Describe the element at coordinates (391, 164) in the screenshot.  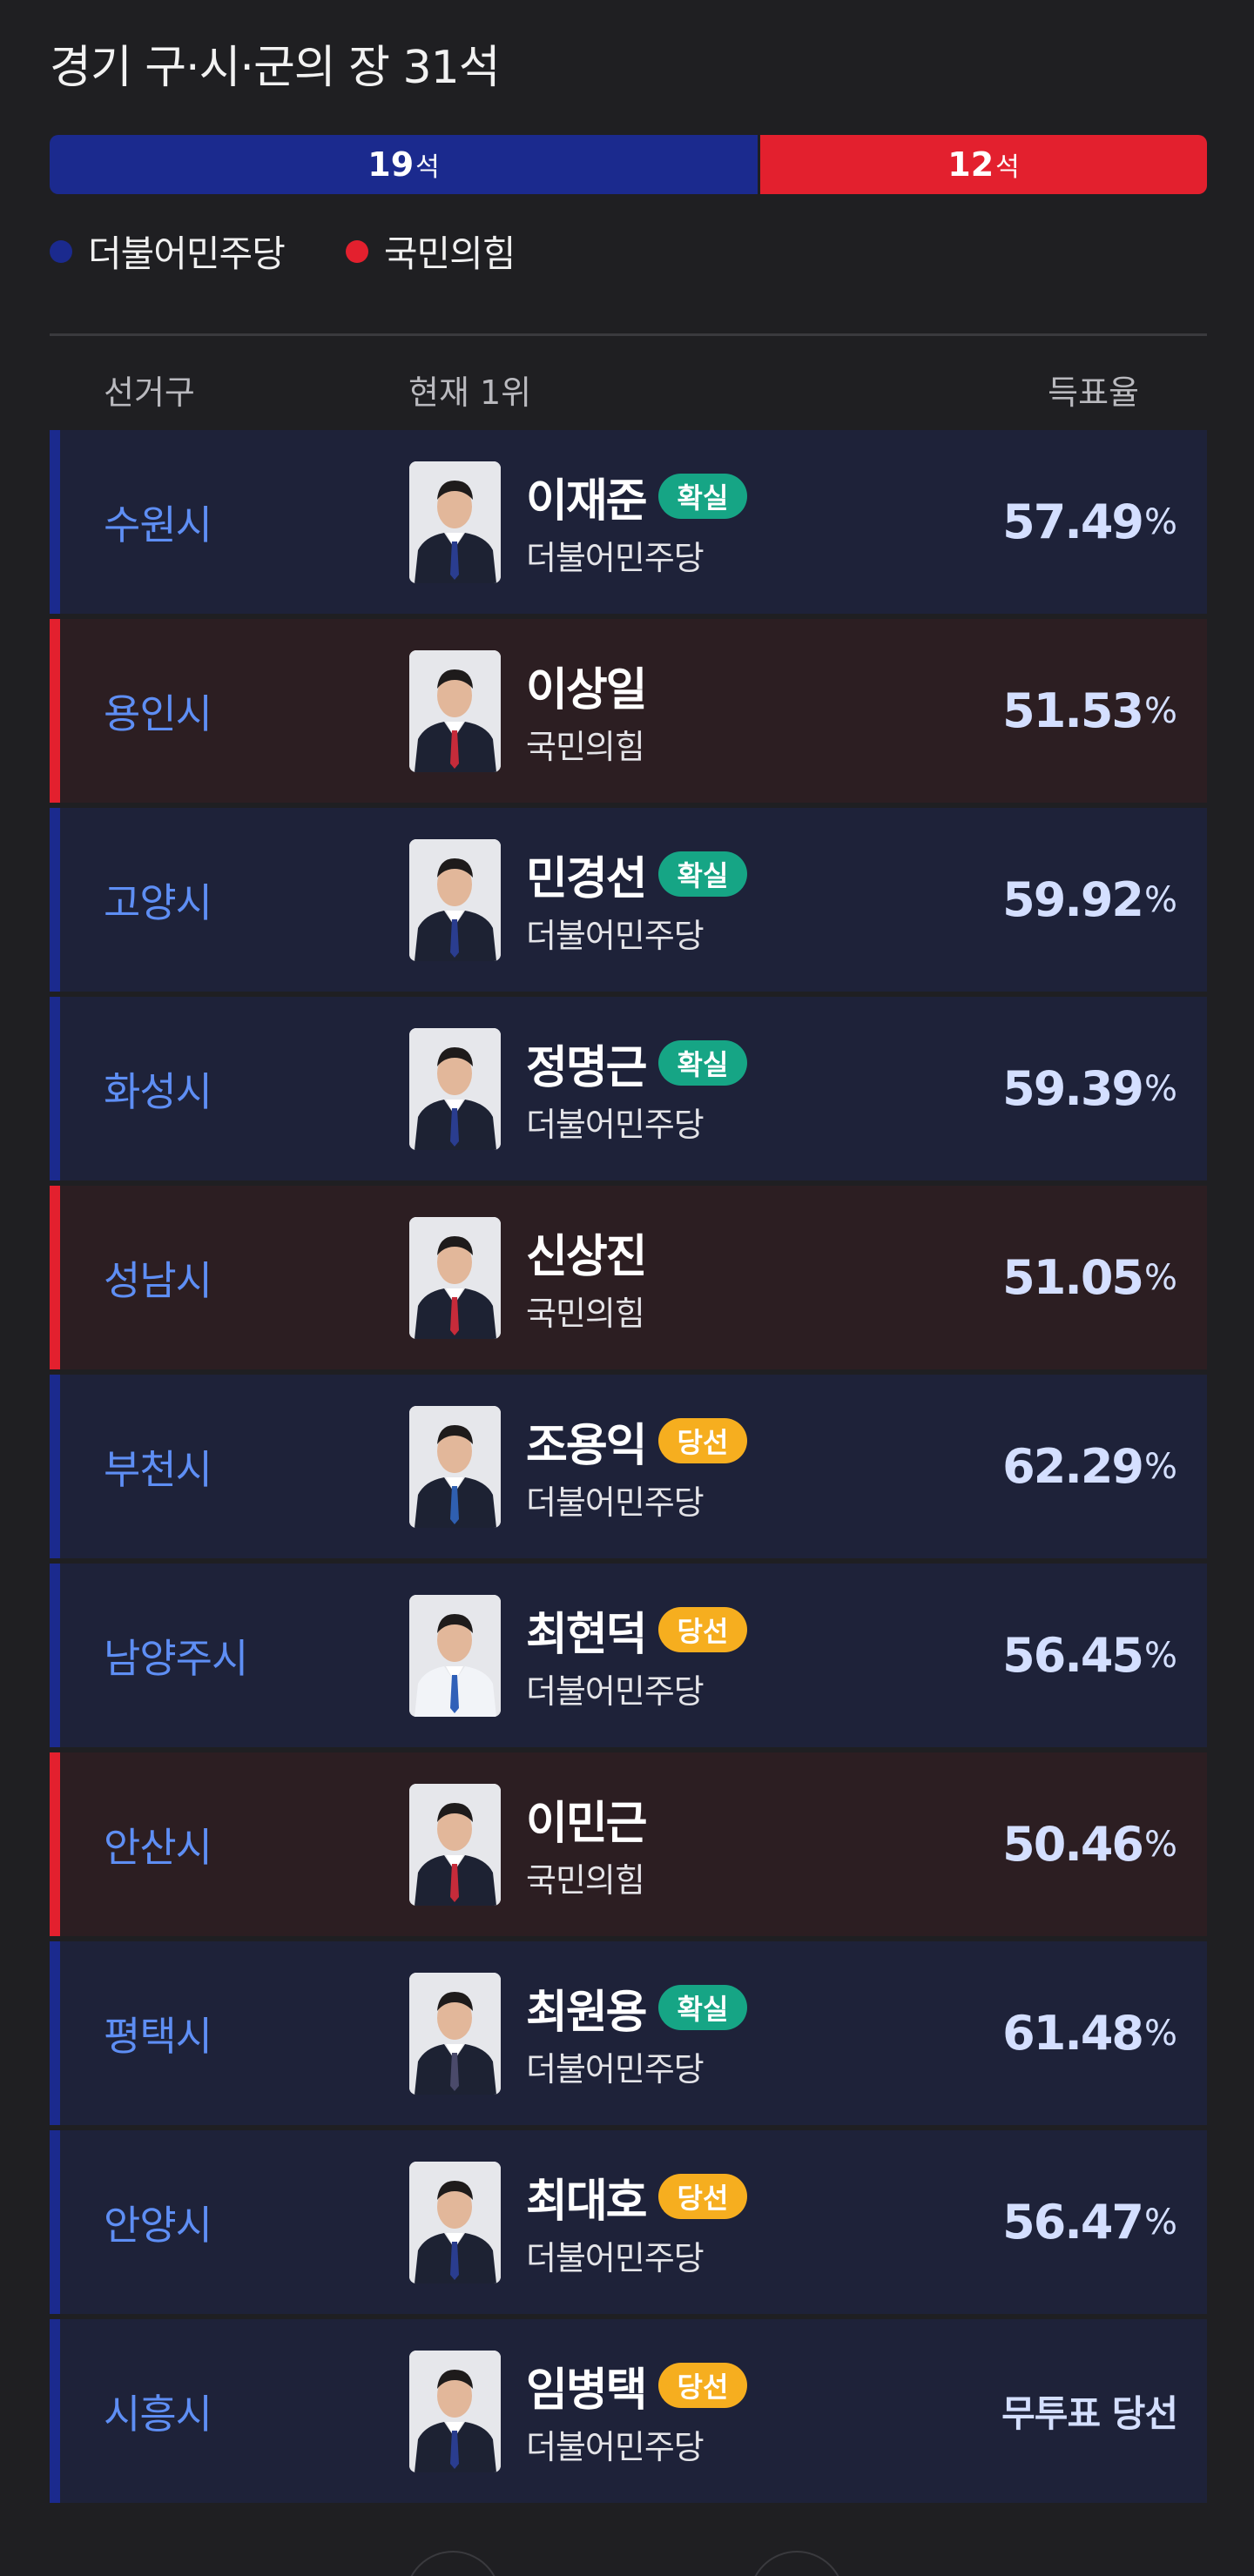
I see `dem-seat-count: 19` at that location.